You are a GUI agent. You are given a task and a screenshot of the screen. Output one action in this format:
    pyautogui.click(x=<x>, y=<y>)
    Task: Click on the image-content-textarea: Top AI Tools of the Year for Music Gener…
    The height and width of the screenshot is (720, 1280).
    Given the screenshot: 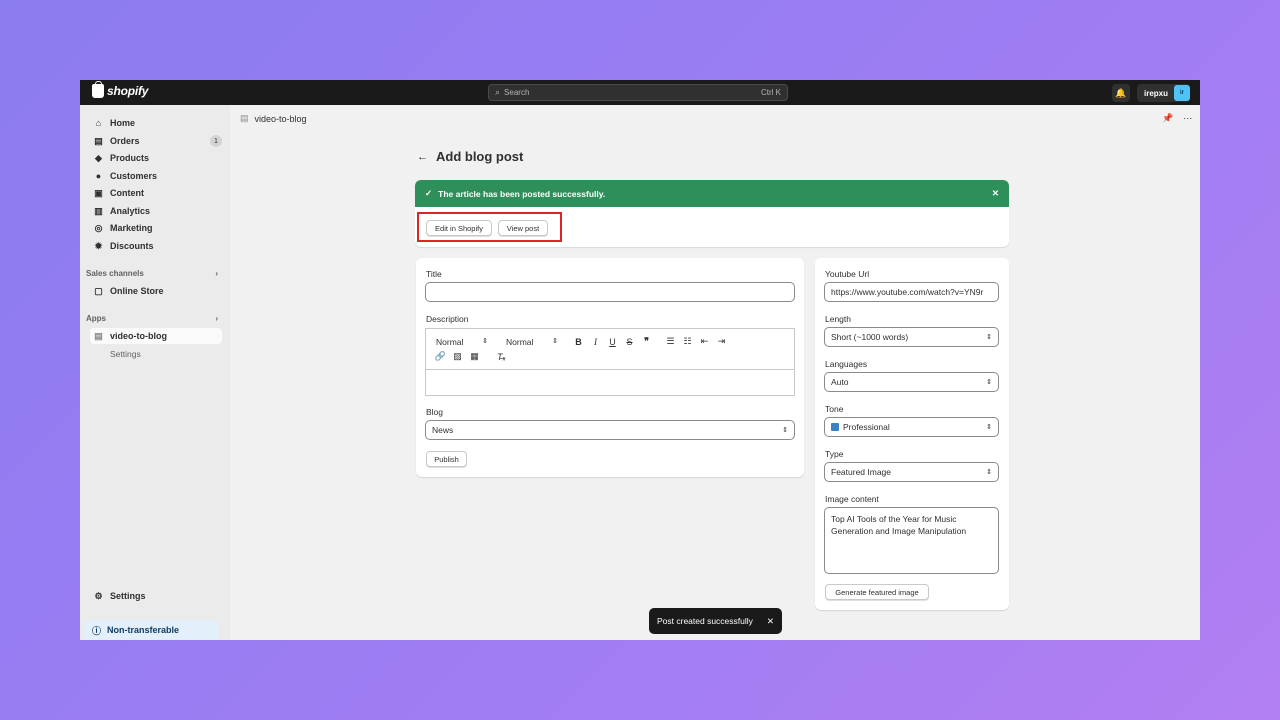 What is the action you would take?
    pyautogui.click(x=911, y=540)
    